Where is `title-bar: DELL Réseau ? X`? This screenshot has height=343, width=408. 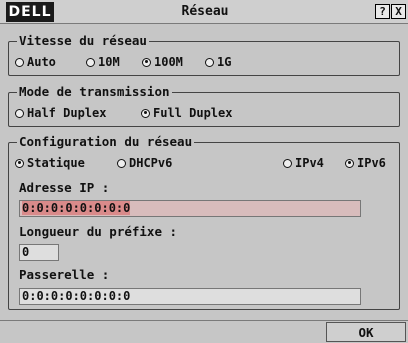 title-bar: DELL Réseau ? X is located at coordinates (204, 12).